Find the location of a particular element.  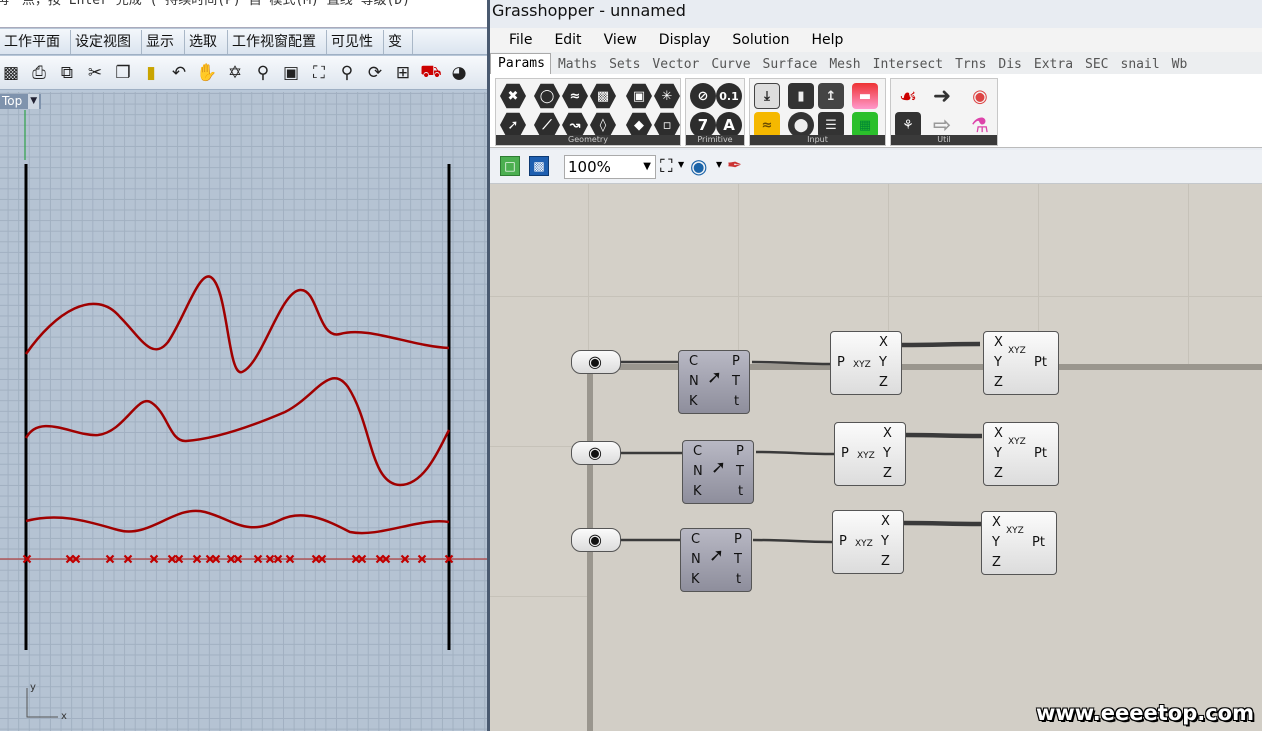

tab-set-view: 设定视图 is located at coordinates (106, 42).